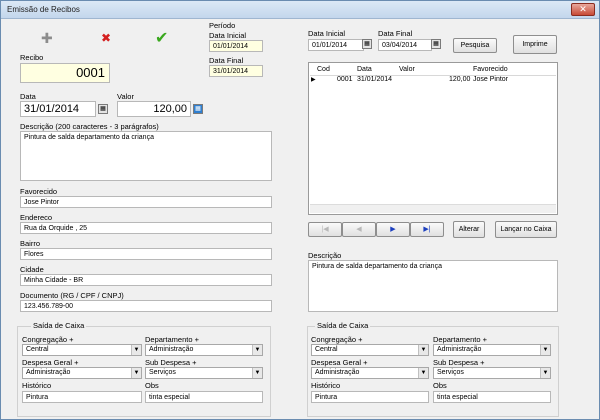 The width and height of the screenshot is (600, 420). Describe the element at coordinates (440, 385) in the screenshot. I see `right-obs-label: Obs` at that location.